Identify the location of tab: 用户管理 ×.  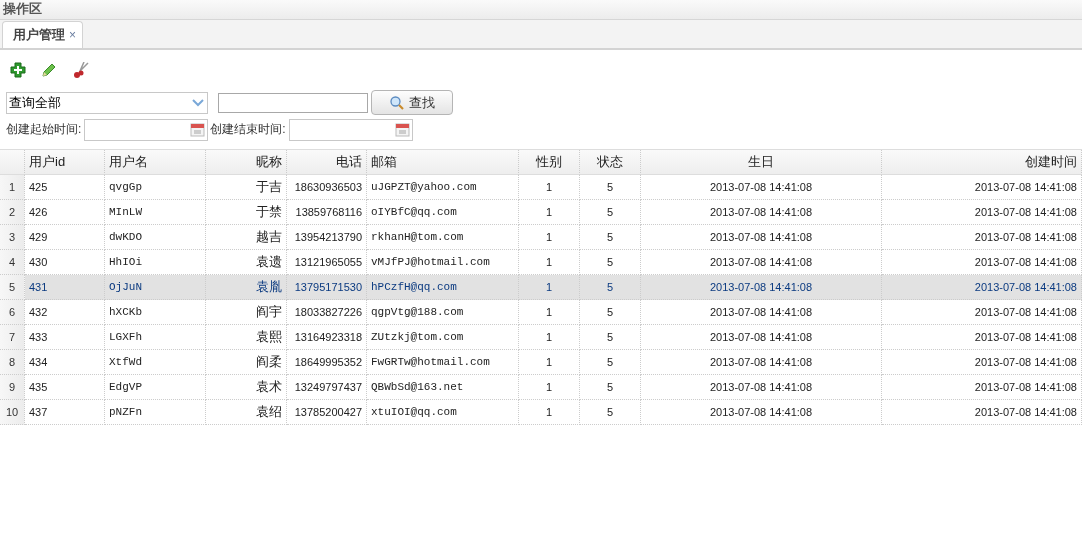
(42, 34).